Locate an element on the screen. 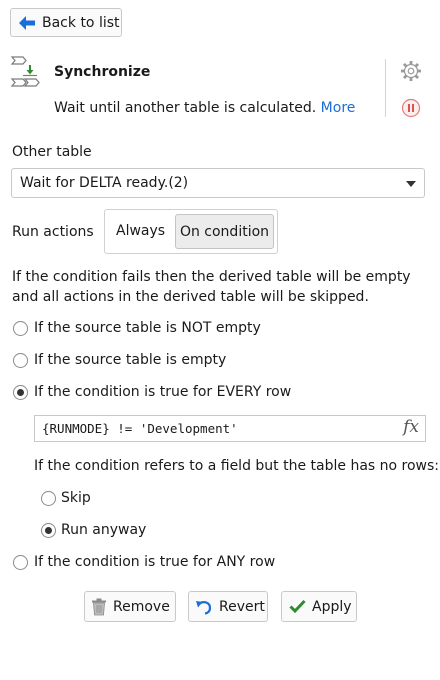 The height and width of the screenshot is (680, 440). chevron-down-icon is located at coordinates (411, 184).